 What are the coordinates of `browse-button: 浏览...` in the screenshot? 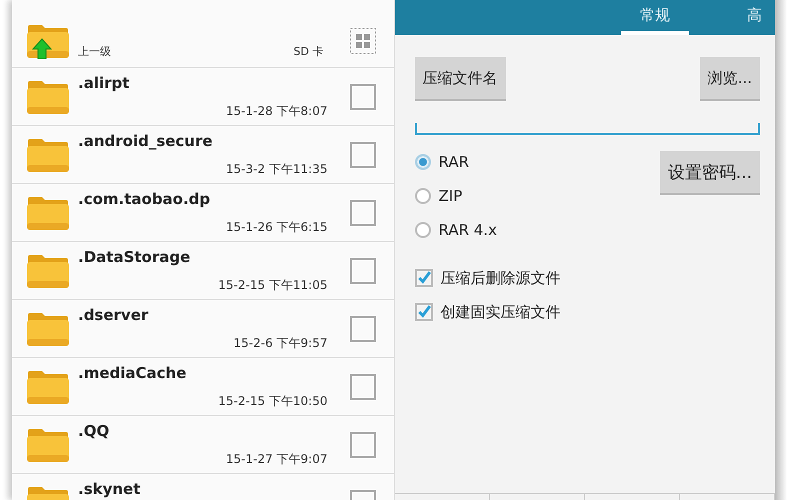 It's located at (730, 79).